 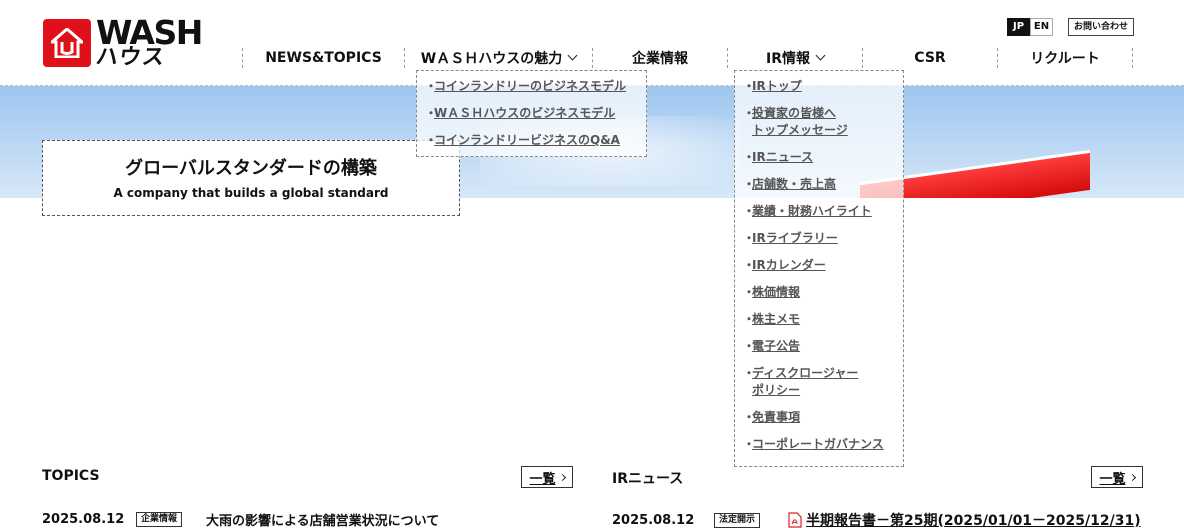 I want to click on dropdown-item: ・ IRニュース, so click(x=823, y=157).